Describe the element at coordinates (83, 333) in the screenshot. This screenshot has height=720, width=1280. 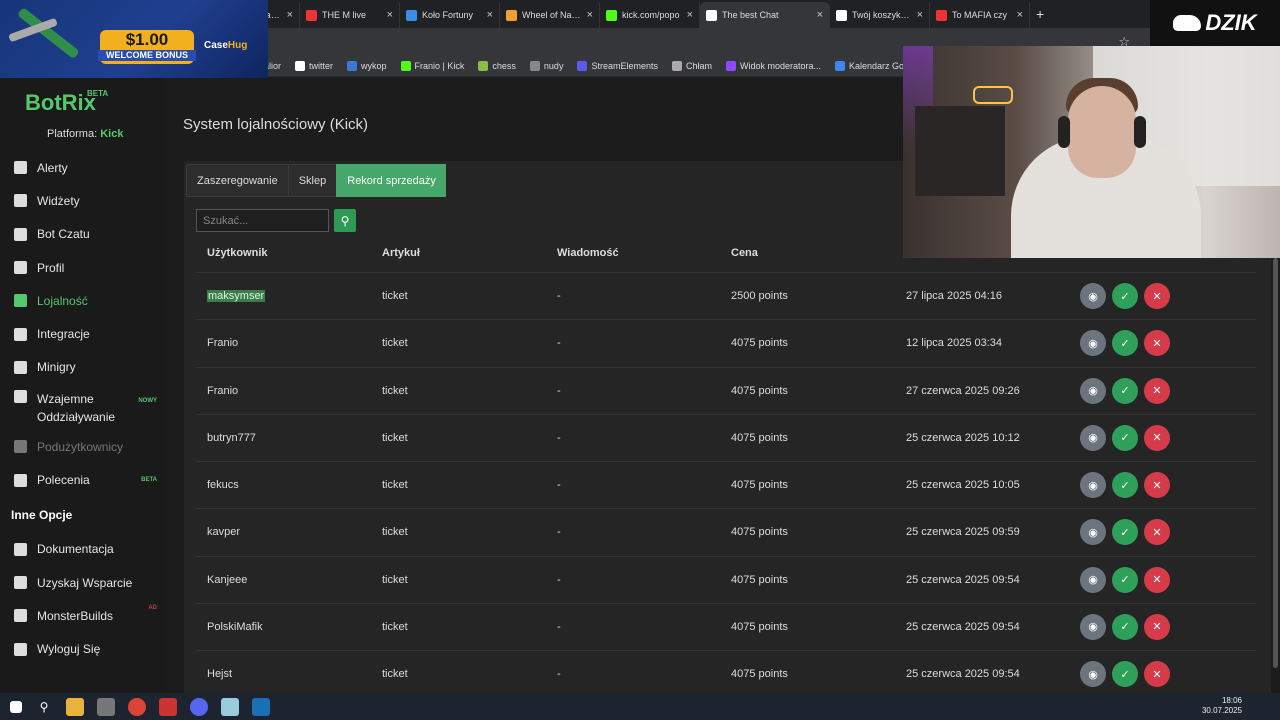
I see `sidebar-item: Integracje` at that location.